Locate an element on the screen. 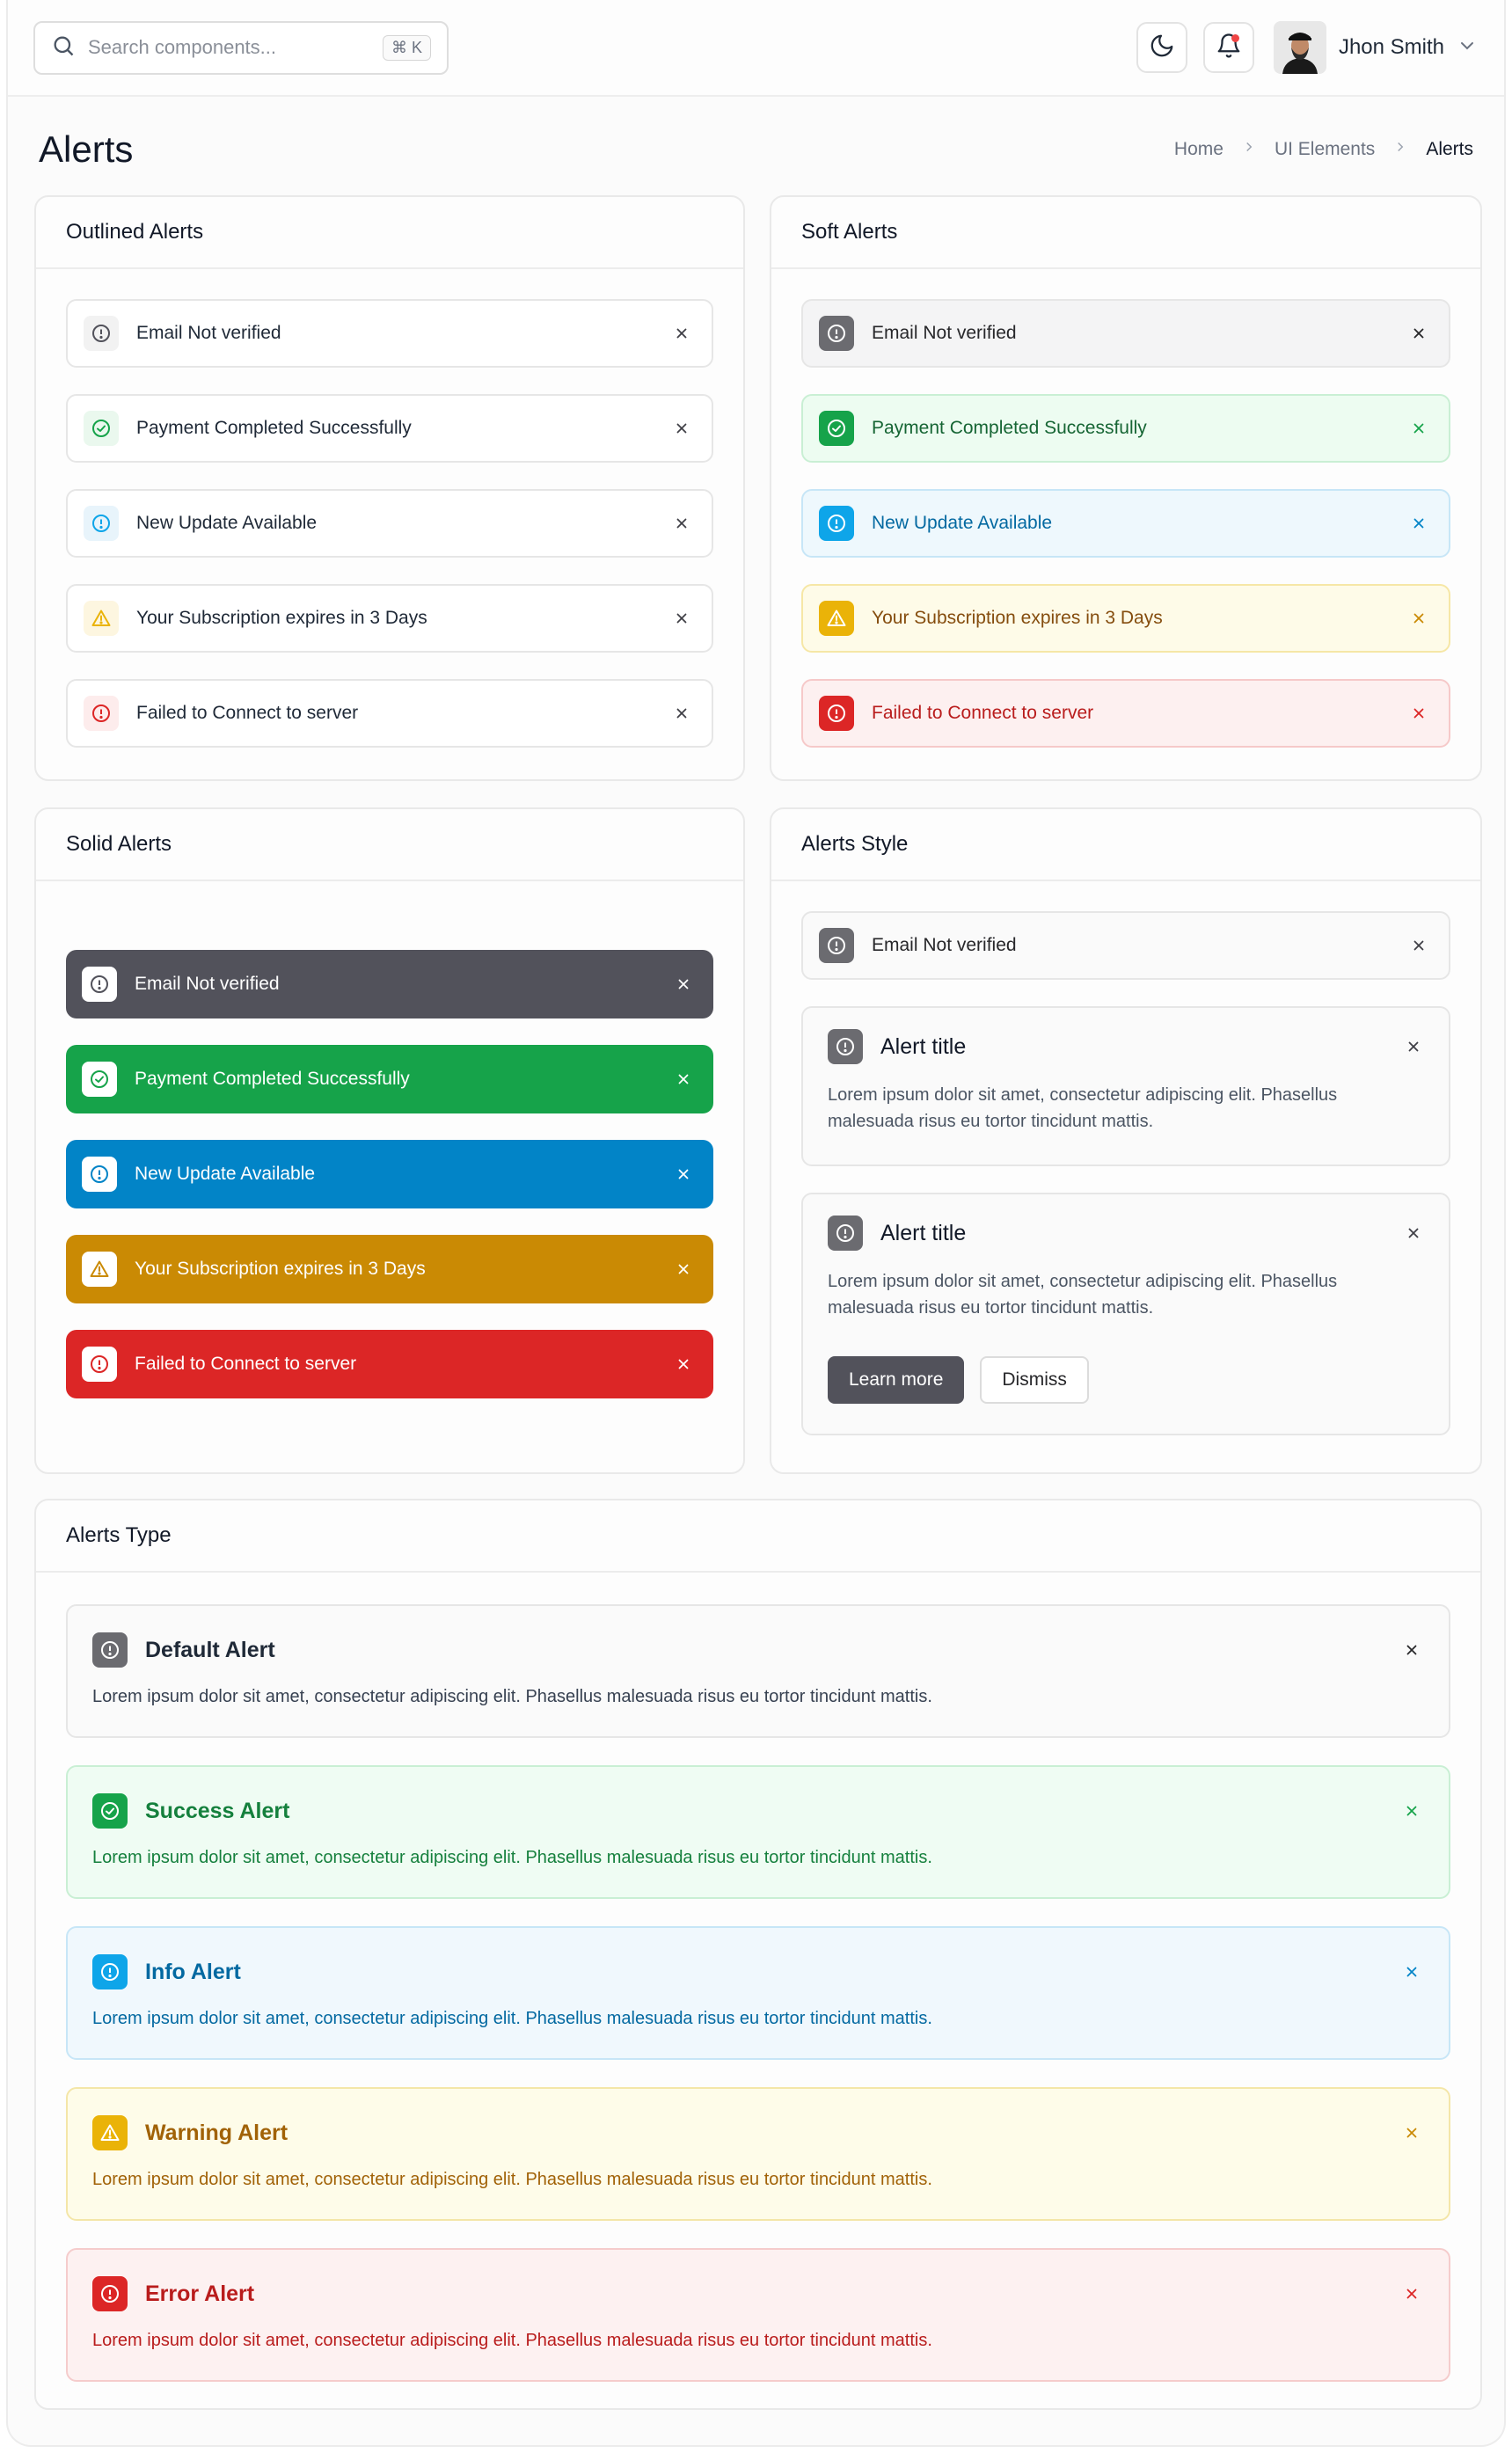  card-title: Soft Alerts is located at coordinates (1125, 233).